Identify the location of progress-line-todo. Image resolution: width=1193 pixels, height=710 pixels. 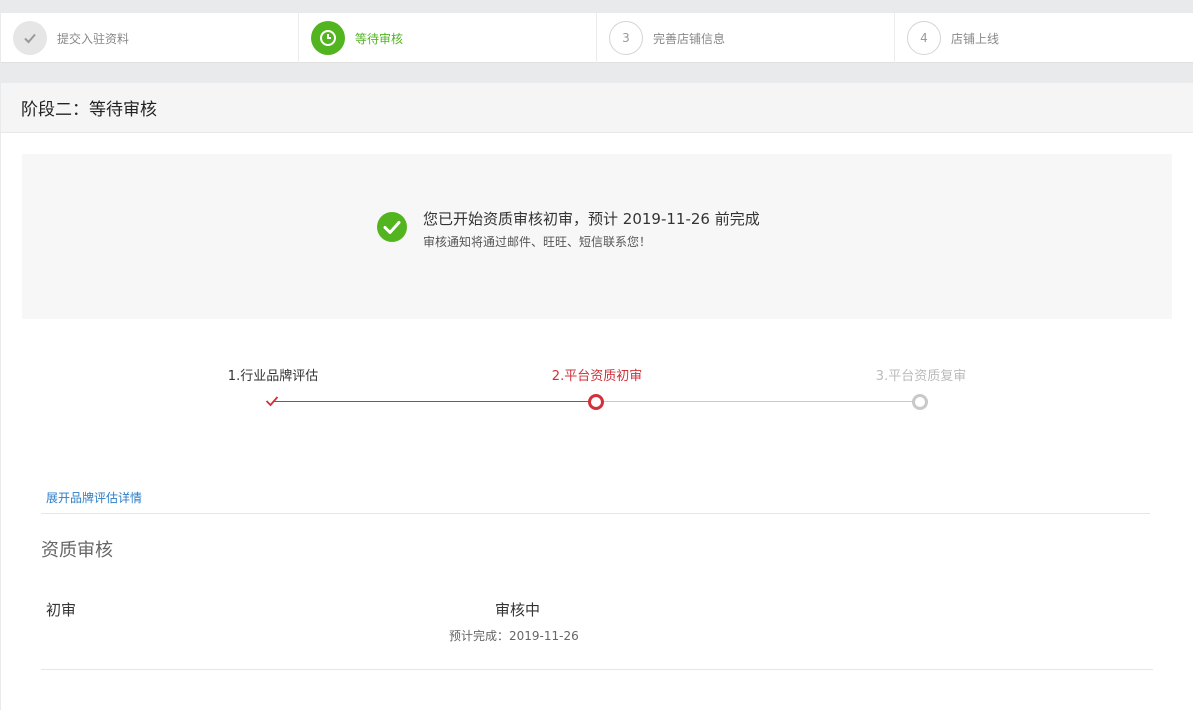
(759, 401).